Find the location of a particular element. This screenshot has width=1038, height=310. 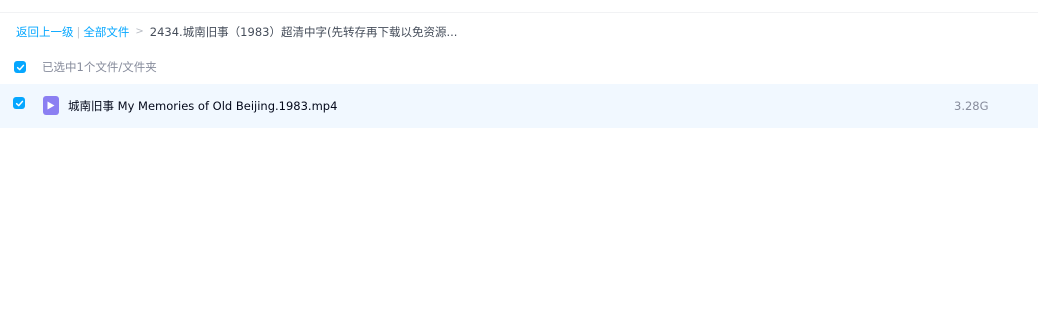

row-checkbox is located at coordinates (19, 103).